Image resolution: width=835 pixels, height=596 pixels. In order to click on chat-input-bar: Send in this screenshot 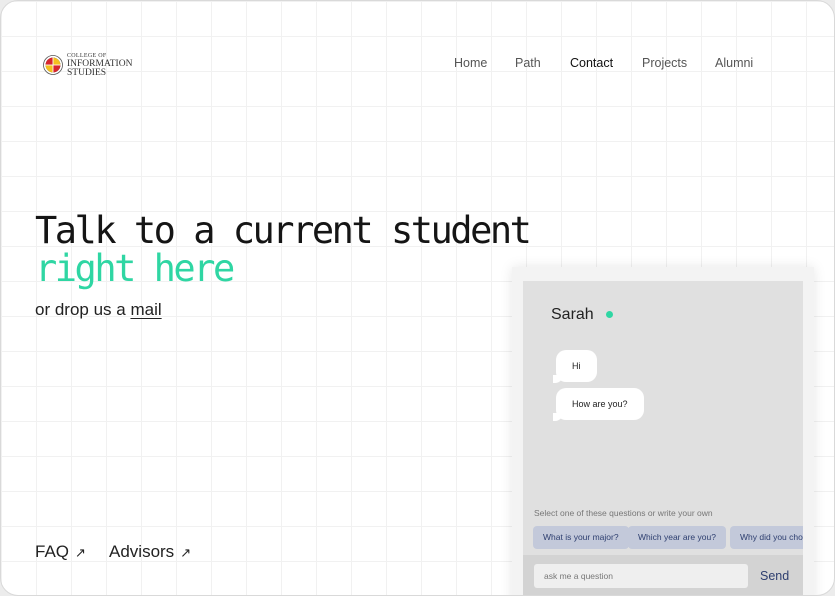, I will do `click(663, 575)`.